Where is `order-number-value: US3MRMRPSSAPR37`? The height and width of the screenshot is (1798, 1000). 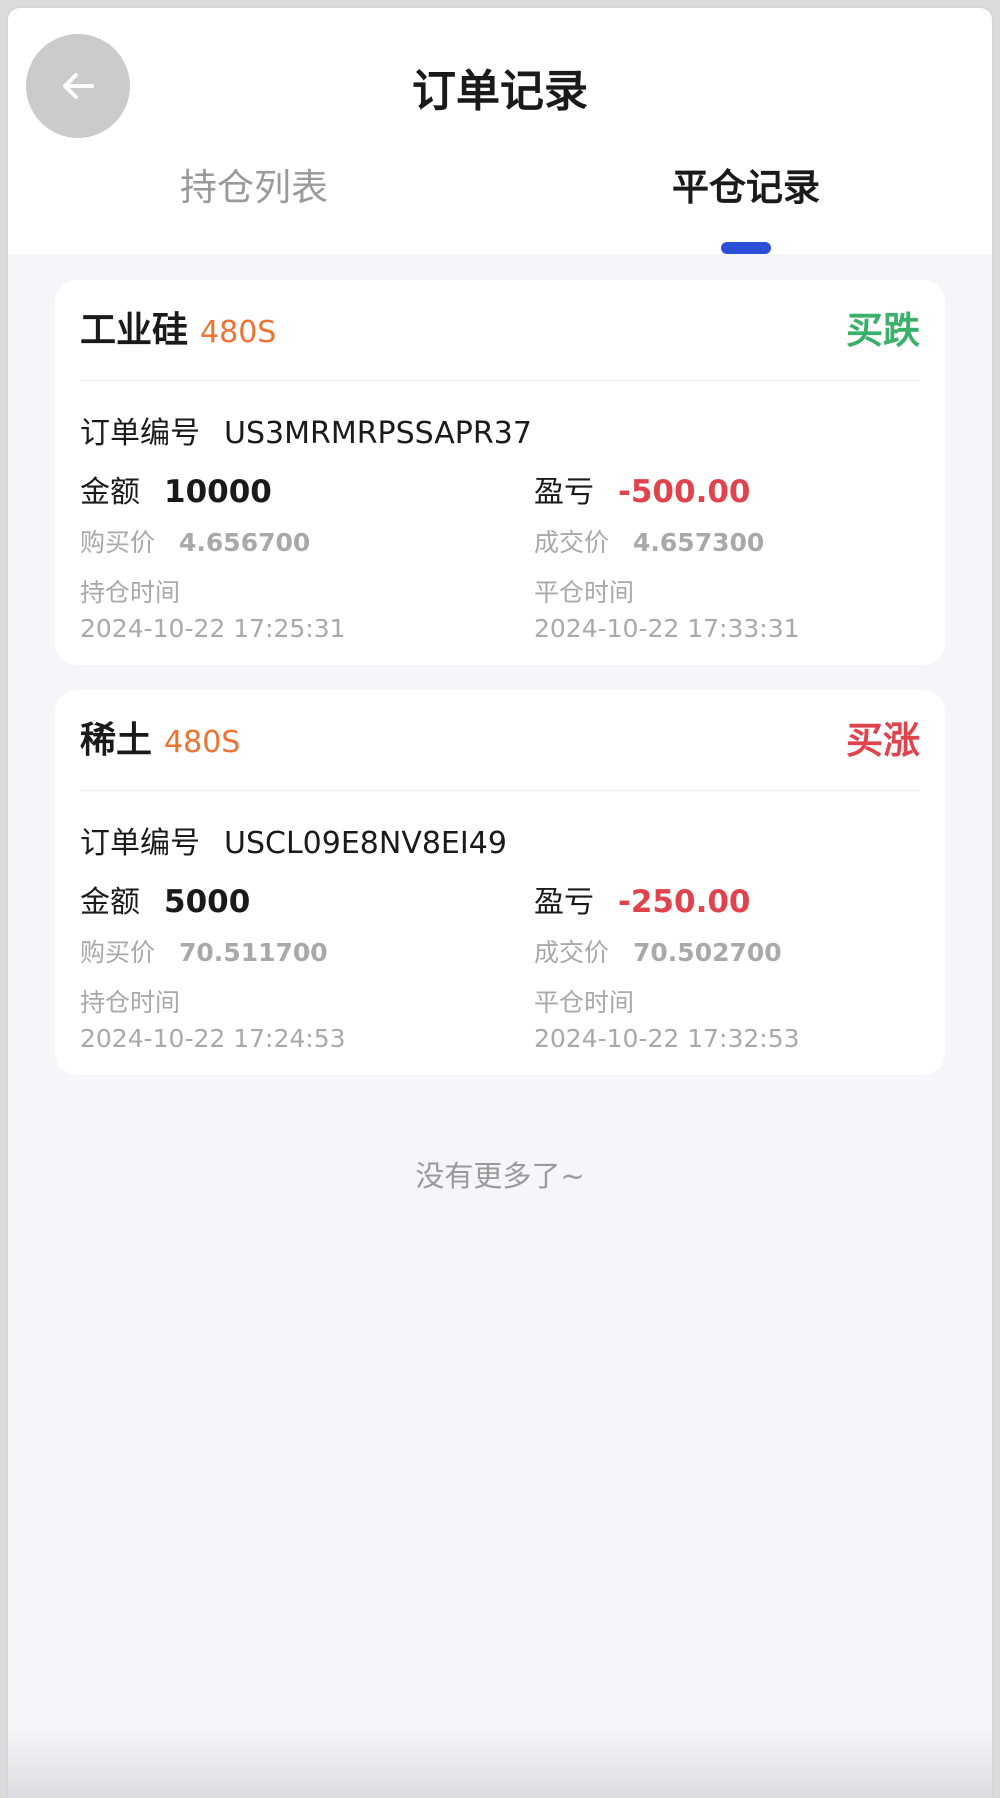
order-number-value: US3MRMRPSSAPR37 is located at coordinates (378, 433).